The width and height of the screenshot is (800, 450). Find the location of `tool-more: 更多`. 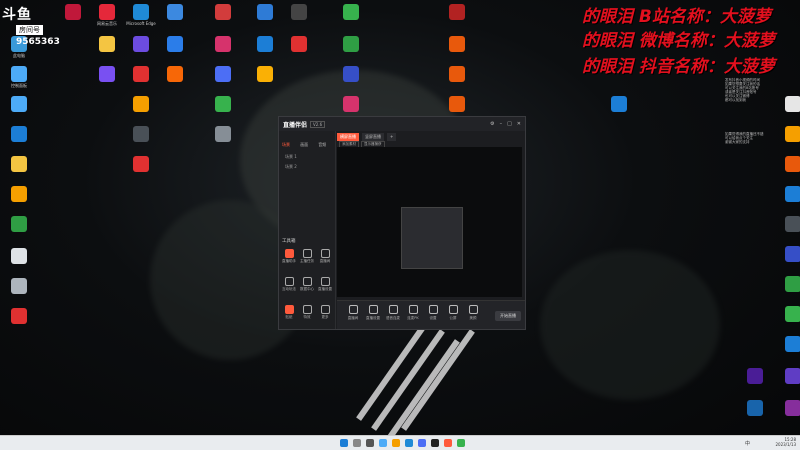

tool-more: 更多 is located at coordinates (325, 312).